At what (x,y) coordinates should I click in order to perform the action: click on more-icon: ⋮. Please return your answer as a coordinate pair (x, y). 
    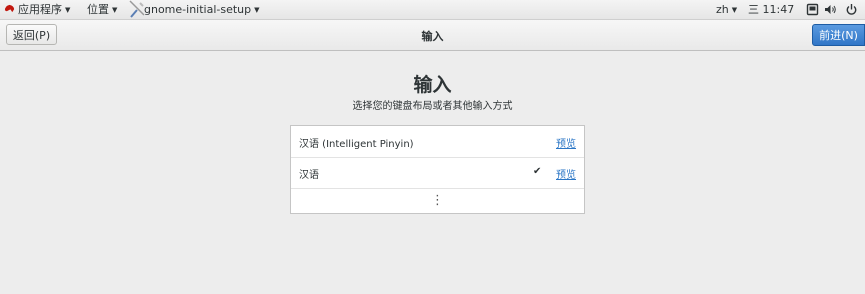
    Looking at the image, I should click on (437, 200).